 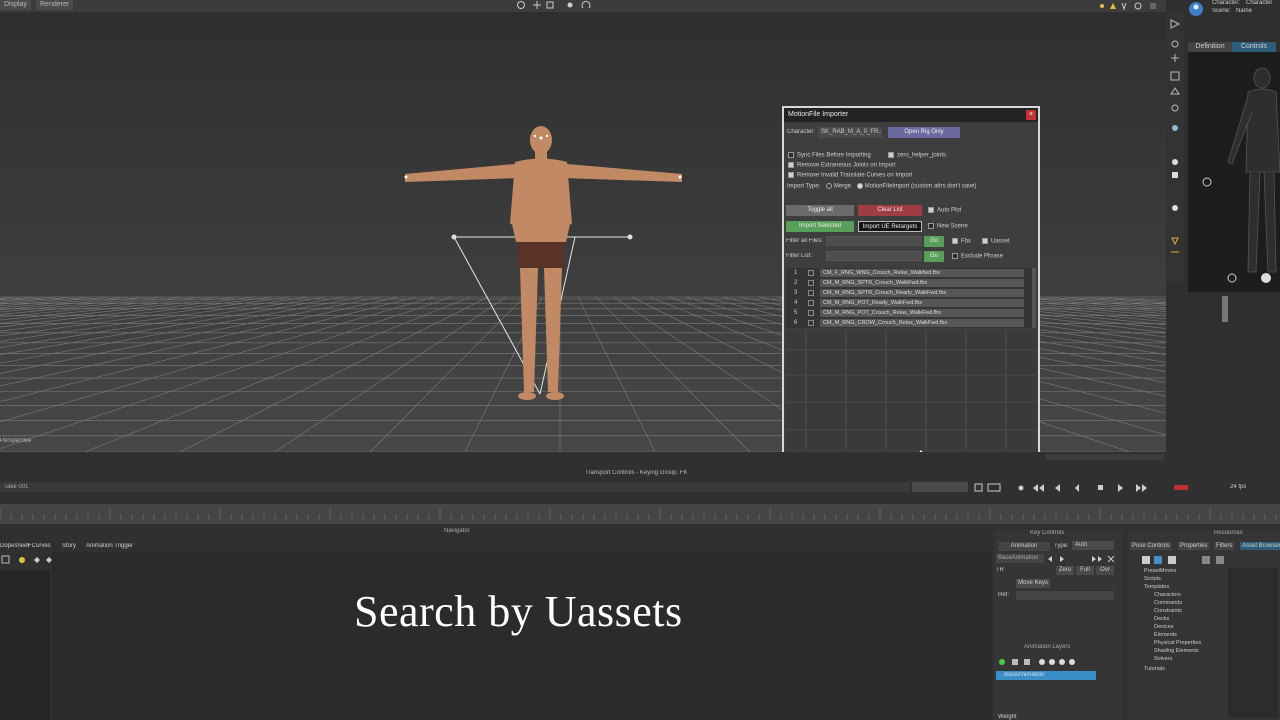 What do you see at coordinates (1151, 546) in the screenshot?
I see `tab-pose-controls: Pose Controls` at bounding box center [1151, 546].